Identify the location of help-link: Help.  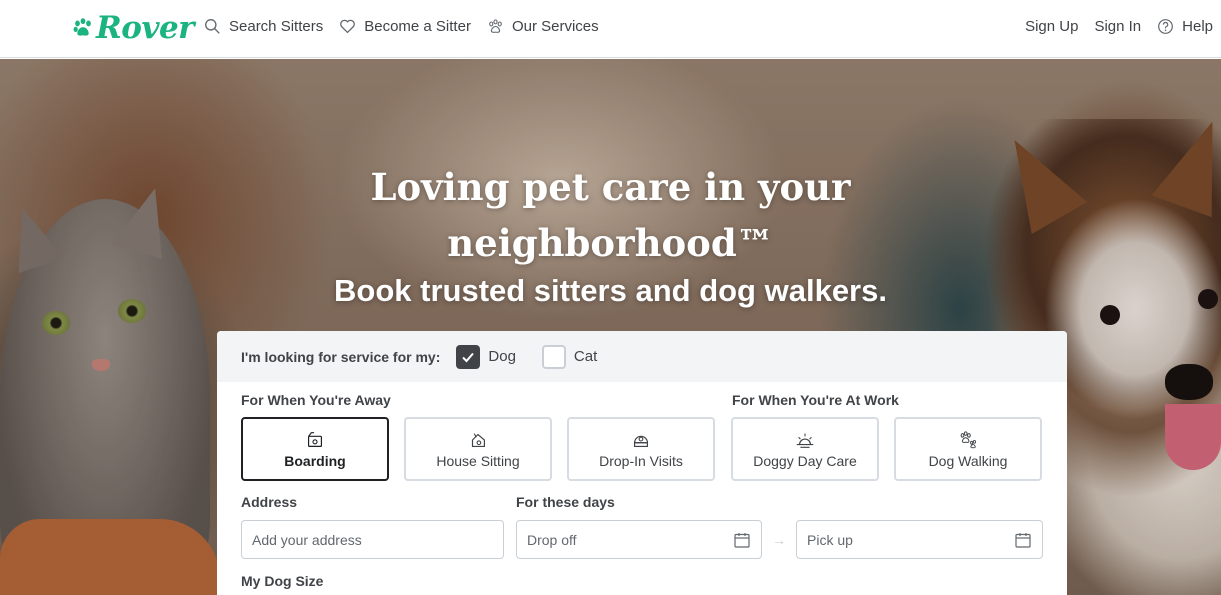
(1185, 26).